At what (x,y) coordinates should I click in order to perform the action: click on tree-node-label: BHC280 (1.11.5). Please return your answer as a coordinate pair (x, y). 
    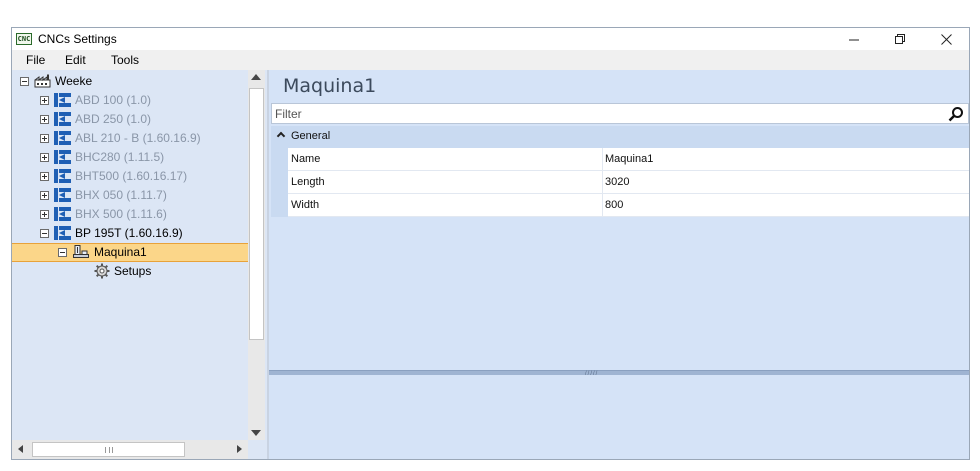
    Looking at the image, I should click on (120, 157).